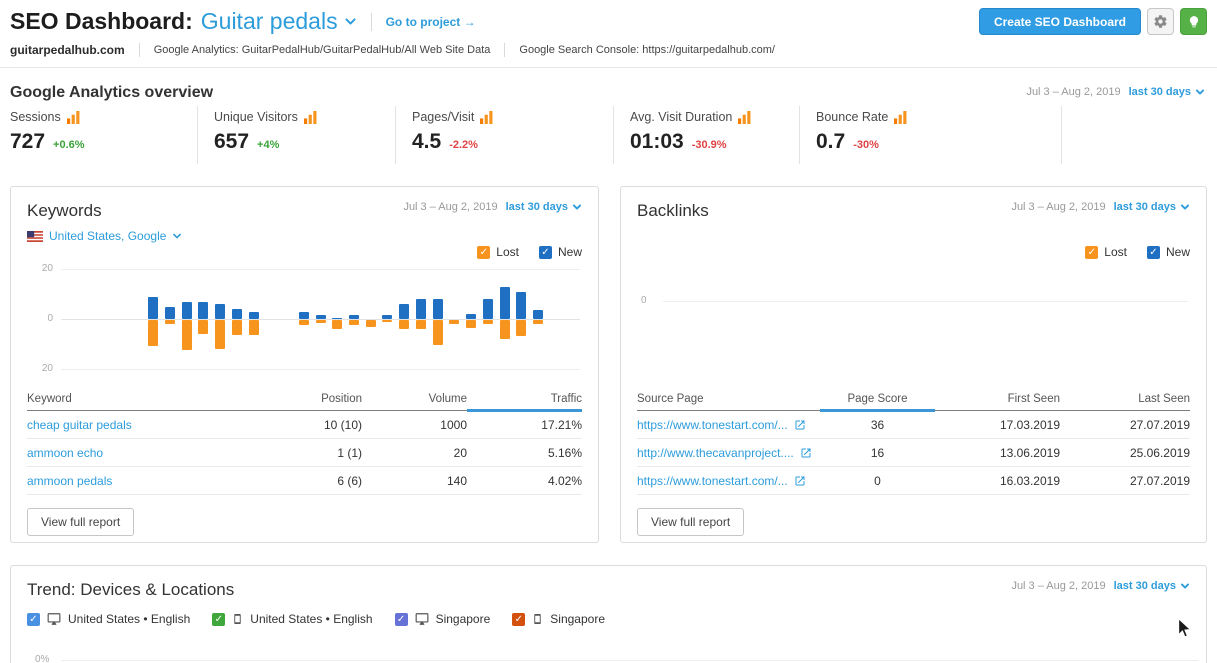 The width and height of the screenshot is (1217, 663). Describe the element at coordinates (691, 522) in the screenshot. I see `backlinks-view-full-report-button: View full report` at that location.